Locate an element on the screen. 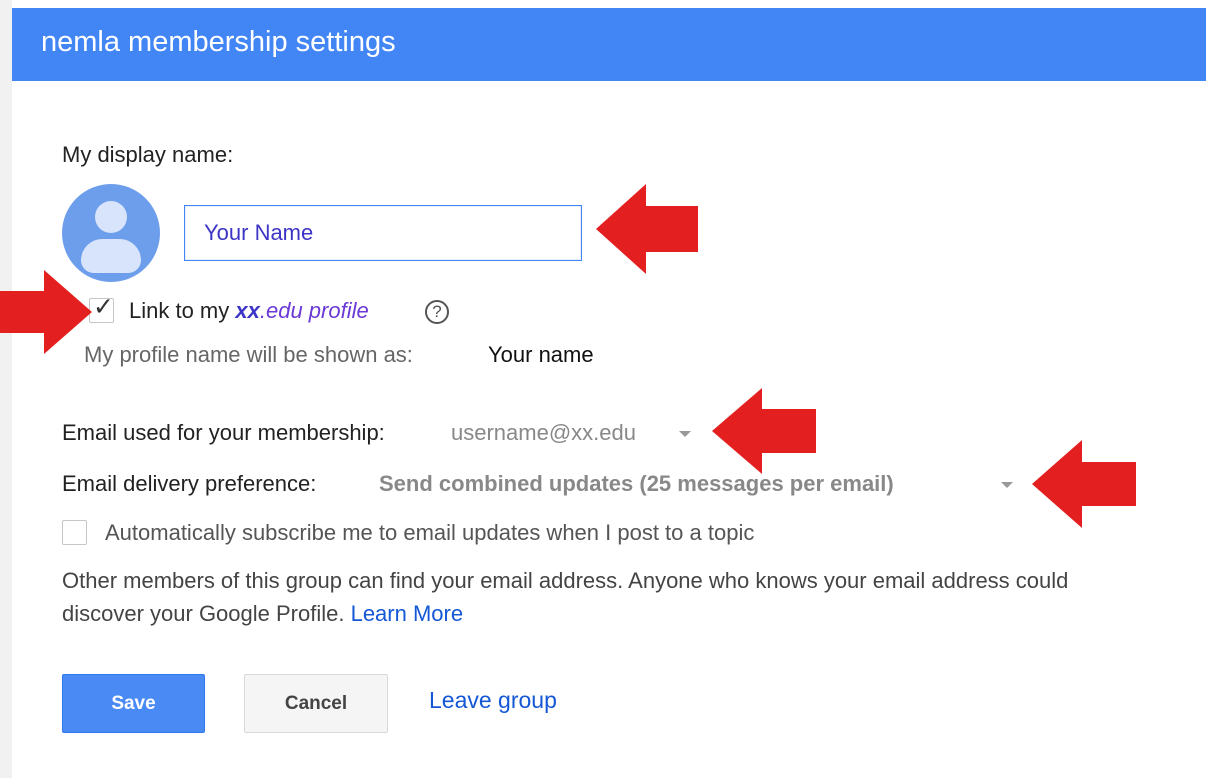 This screenshot has width=1206, height=778. link-profile-prefix: Link to my is located at coordinates (182, 310).